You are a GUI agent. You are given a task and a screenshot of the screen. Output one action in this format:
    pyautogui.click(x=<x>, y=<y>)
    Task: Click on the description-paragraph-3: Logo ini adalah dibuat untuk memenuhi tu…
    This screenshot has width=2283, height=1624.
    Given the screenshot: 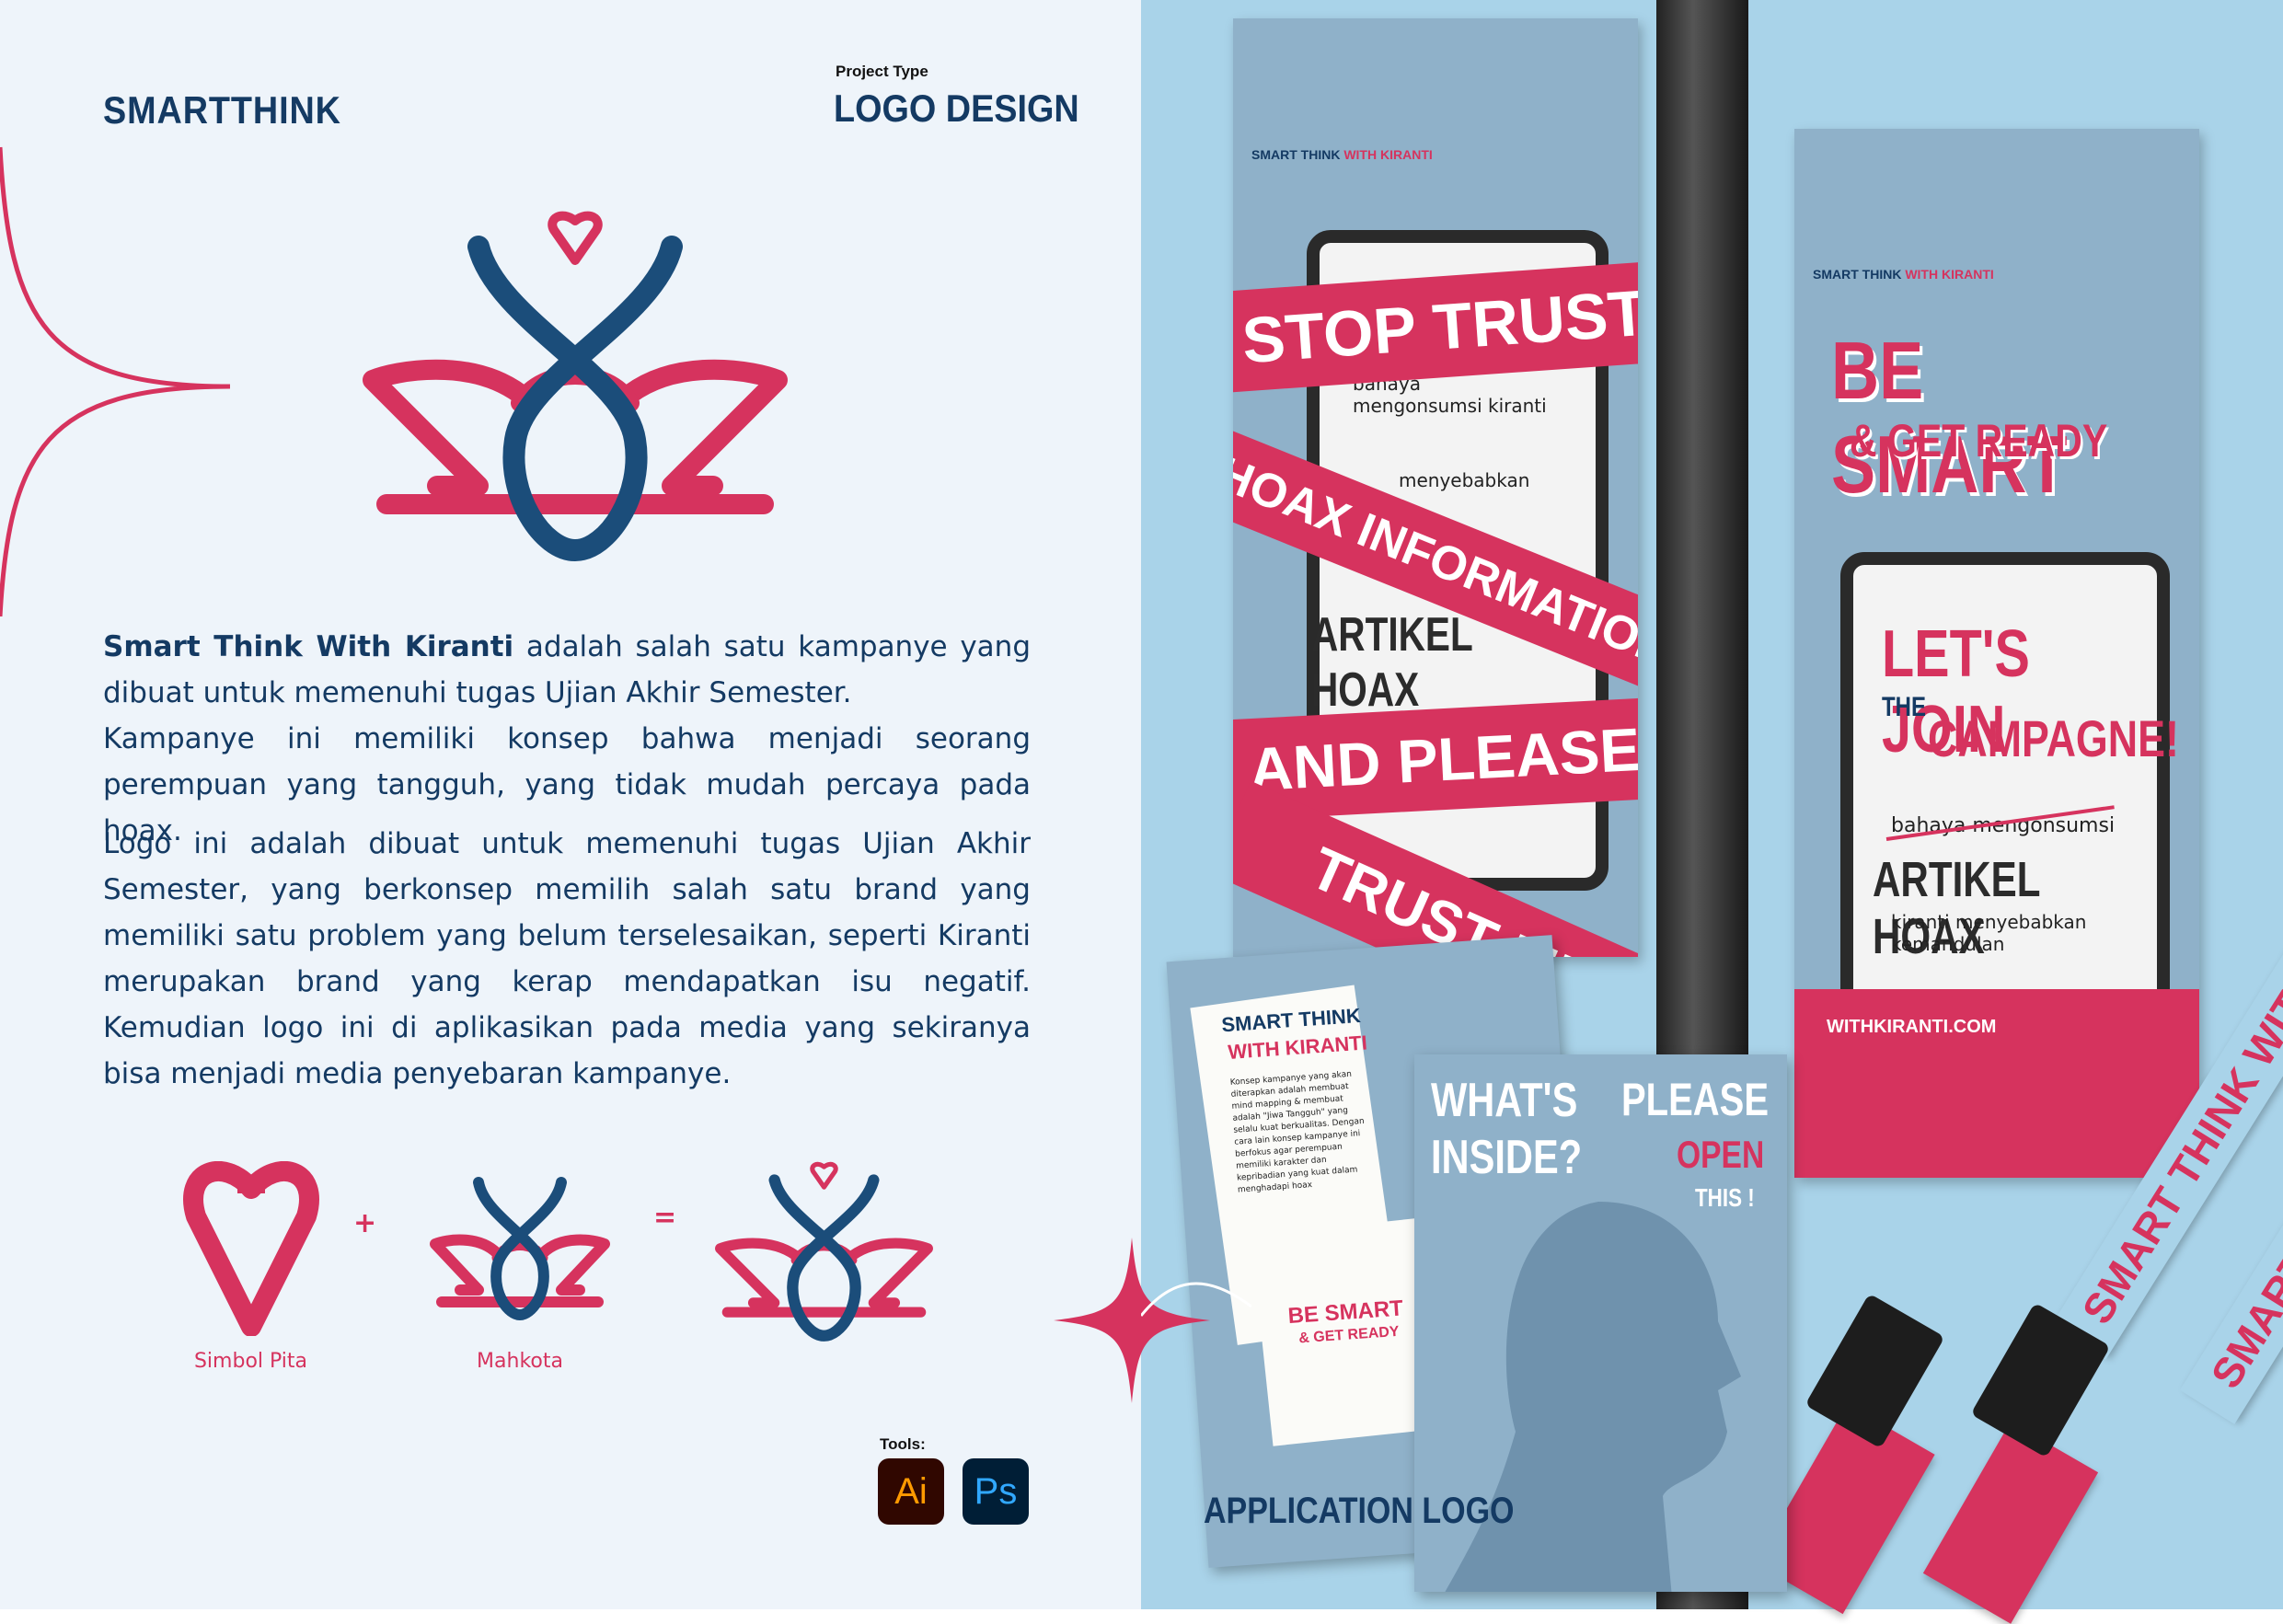 What is the action you would take?
    pyautogui.click(x=567, y=959)
    